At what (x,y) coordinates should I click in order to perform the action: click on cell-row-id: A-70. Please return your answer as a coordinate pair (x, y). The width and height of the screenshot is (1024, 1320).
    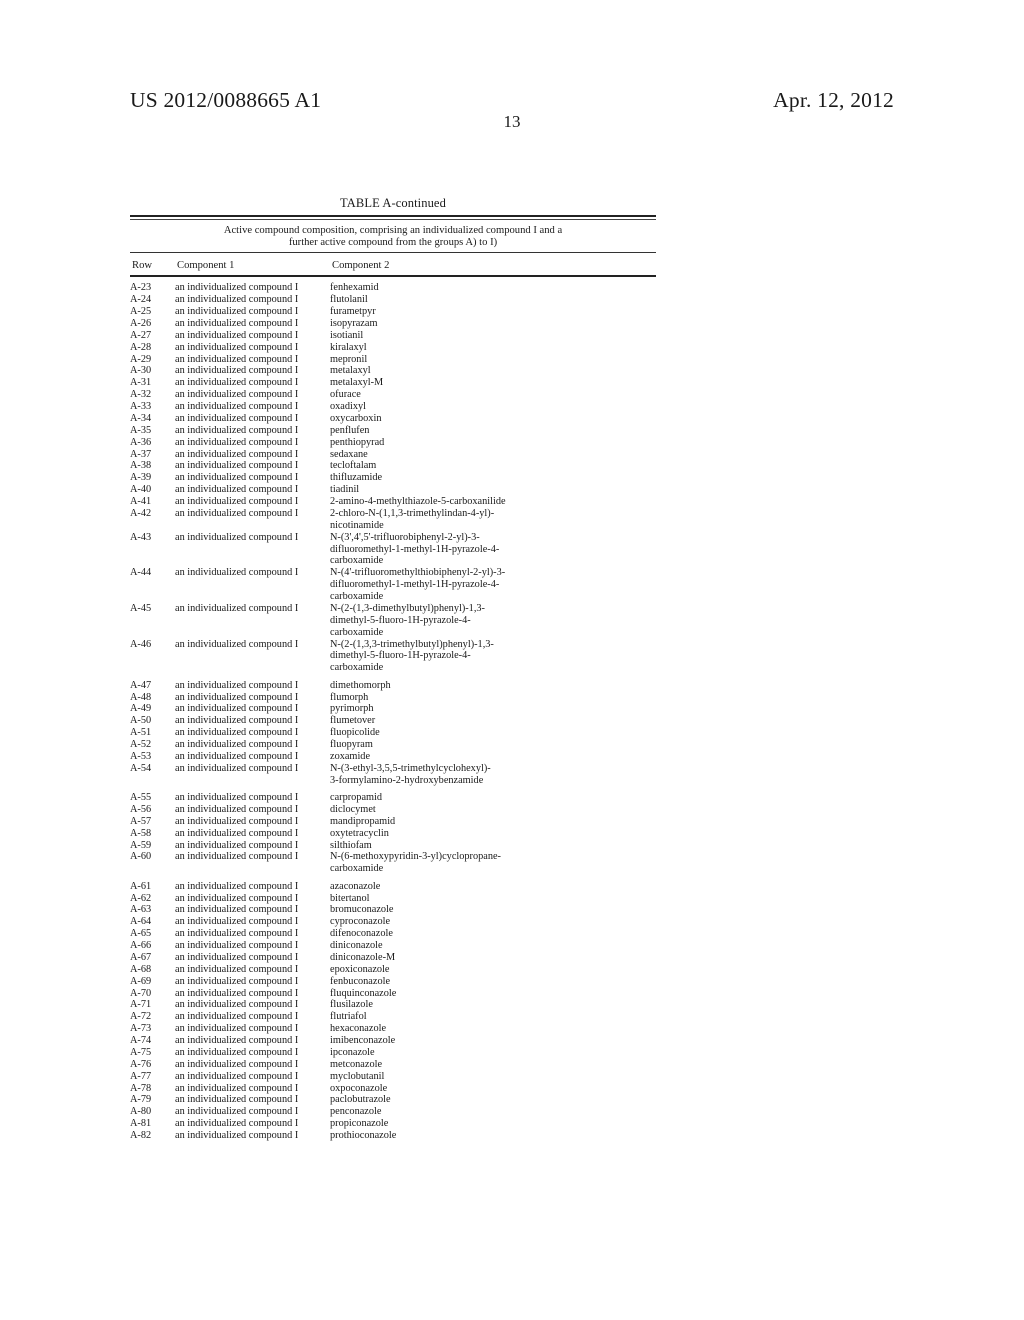
    Looking at the image, I should click on (141, 993).